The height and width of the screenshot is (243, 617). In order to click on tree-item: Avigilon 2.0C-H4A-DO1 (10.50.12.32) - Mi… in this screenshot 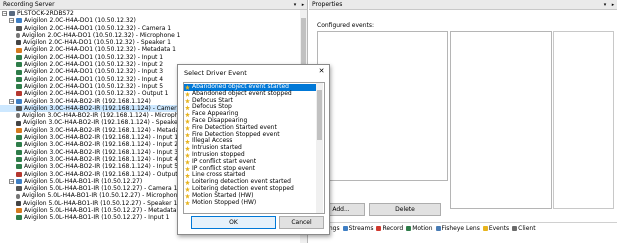, I will do `click(150, 35)`.